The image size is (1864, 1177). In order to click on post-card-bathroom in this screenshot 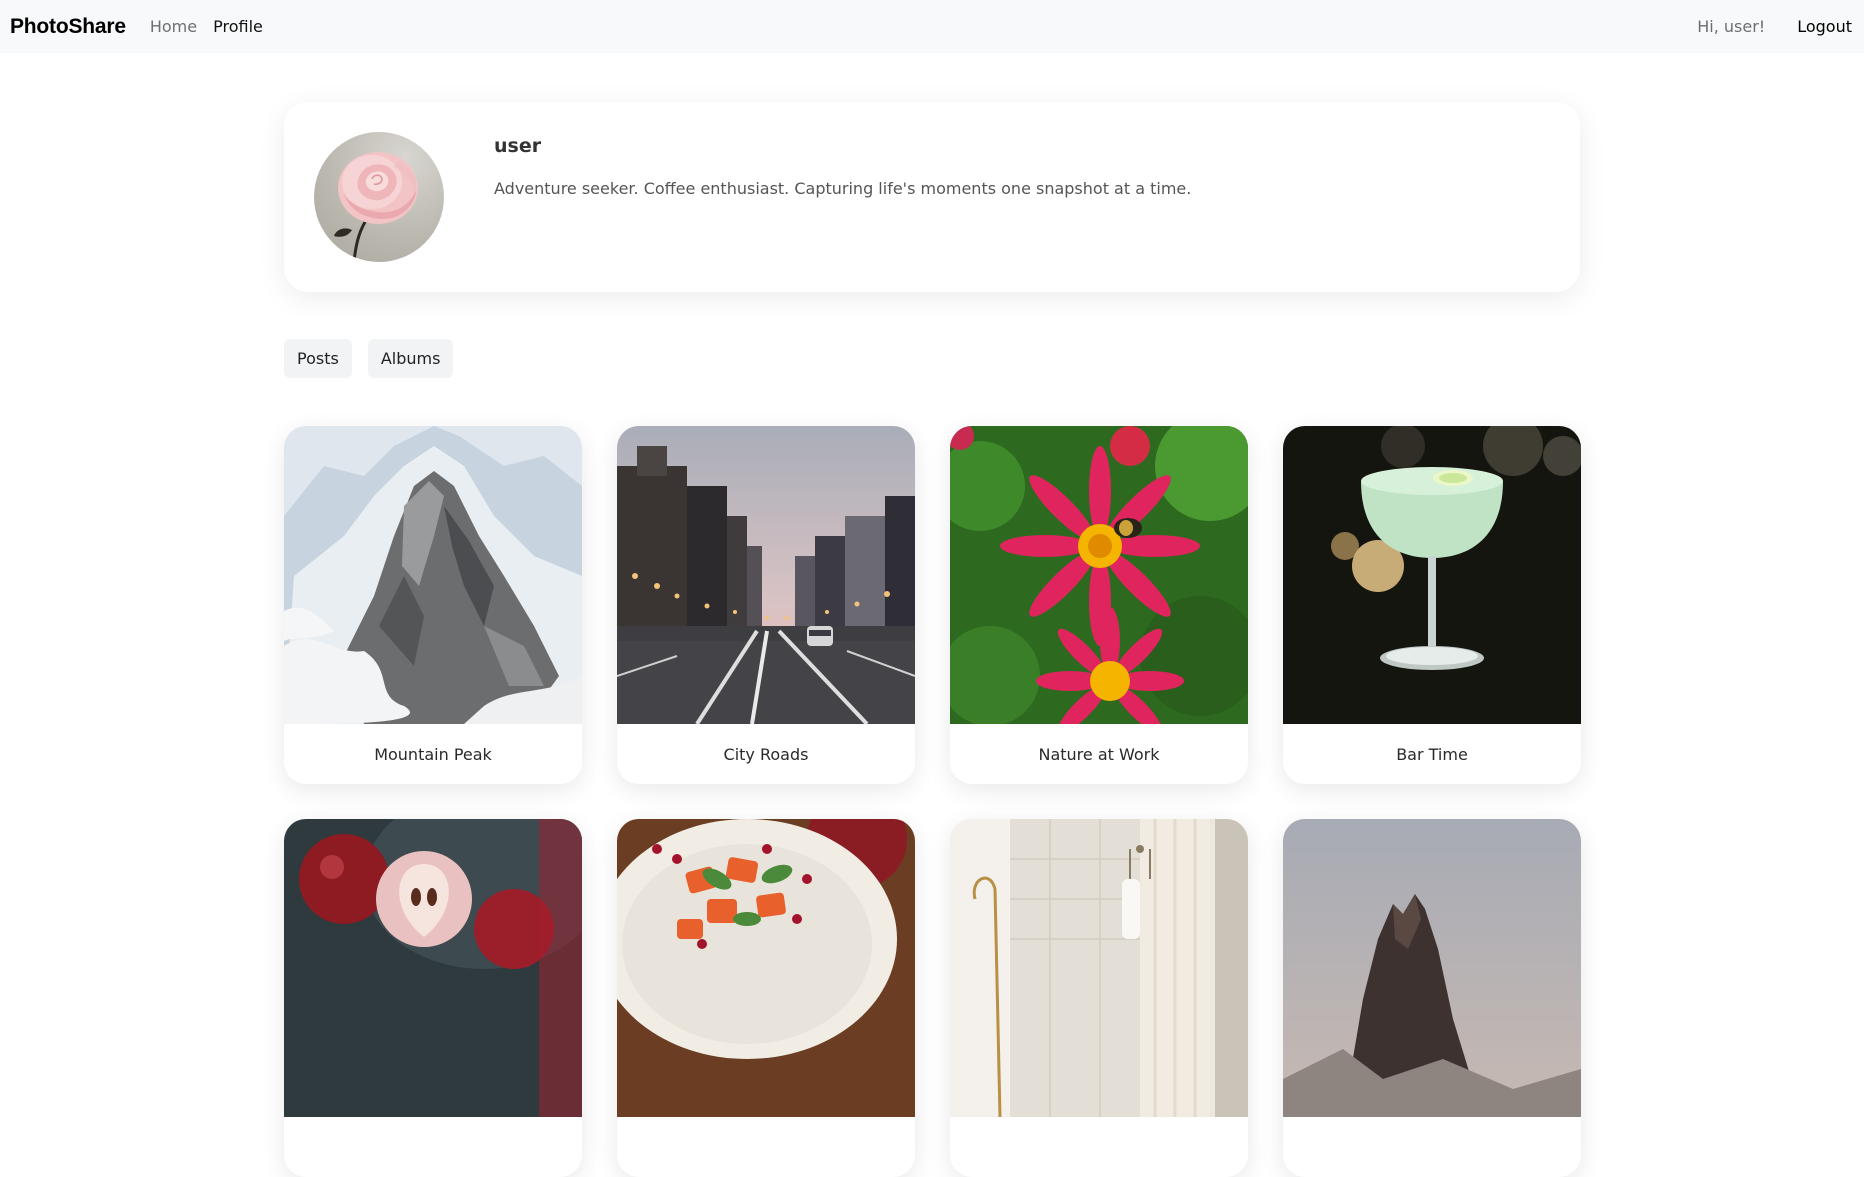, I will do `click(1099, 998)`.